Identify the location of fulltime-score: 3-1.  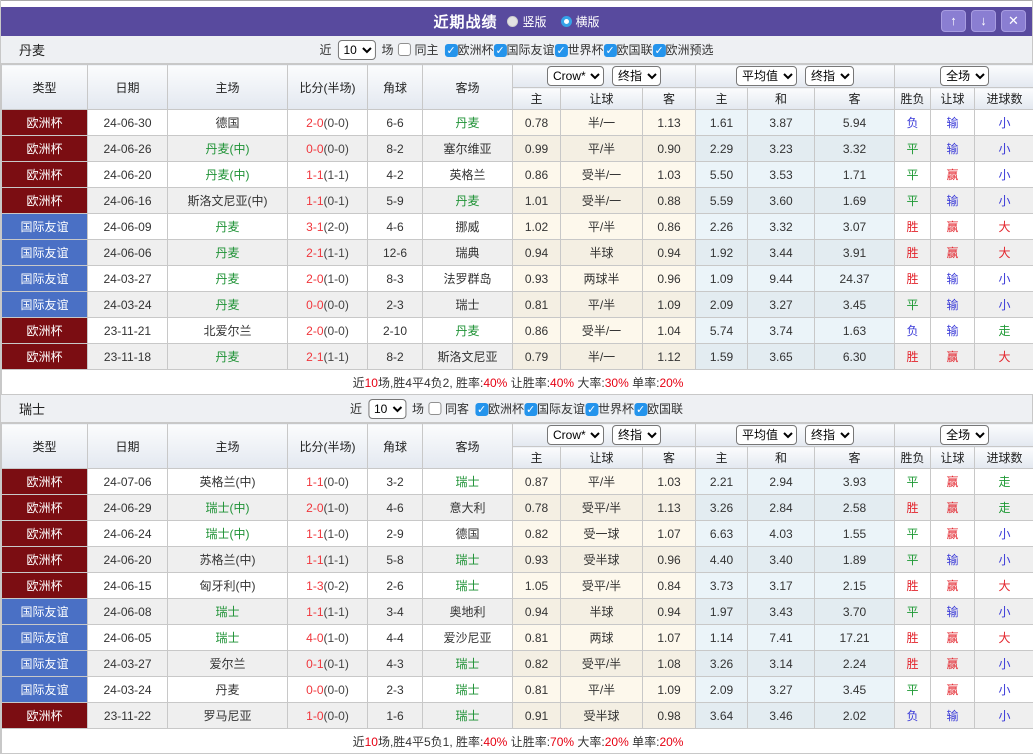
(314, 227).